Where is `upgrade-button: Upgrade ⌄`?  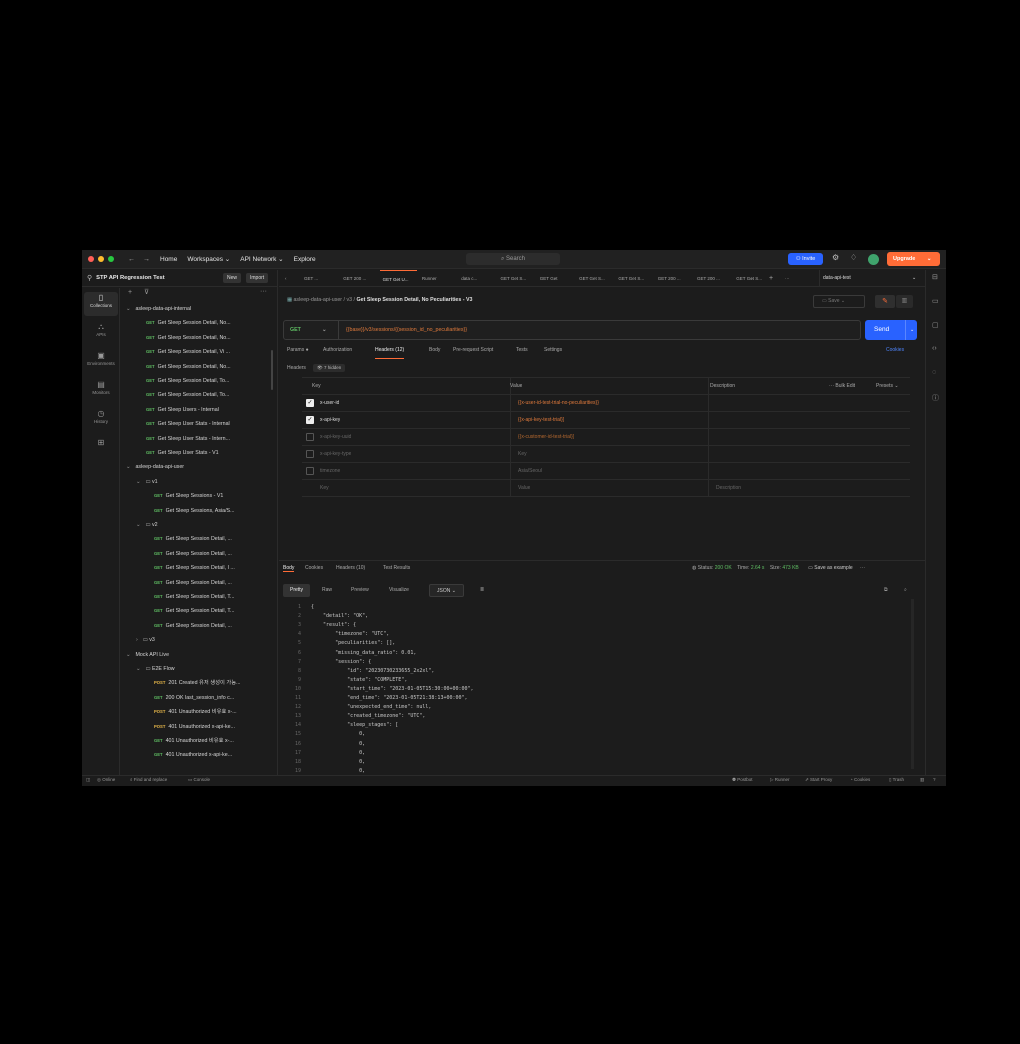
upgrade-button: Upgrade ⌄ is located at coordinates (913, 259).